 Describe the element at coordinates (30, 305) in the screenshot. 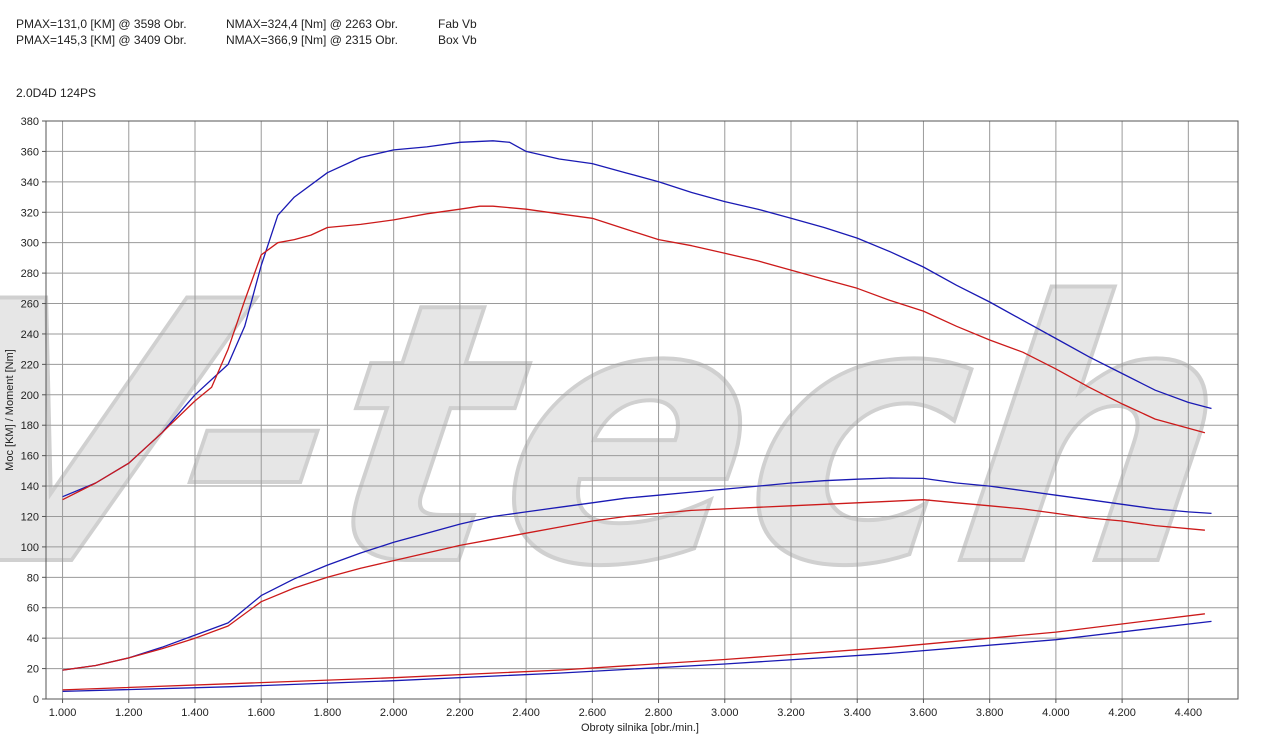

I see `y-tick-label-13: 260` at that location.